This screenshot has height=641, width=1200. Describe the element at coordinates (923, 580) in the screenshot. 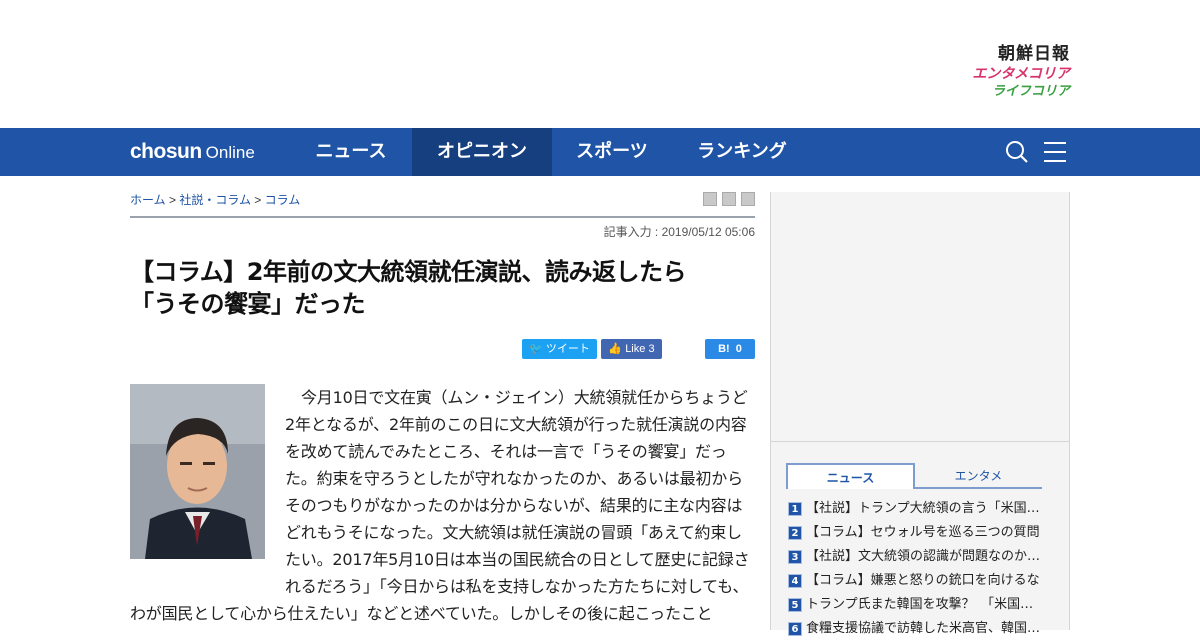

I see `rank-title: 【コラム】嫌悪と怒りの銃口を向けるな` at that location.